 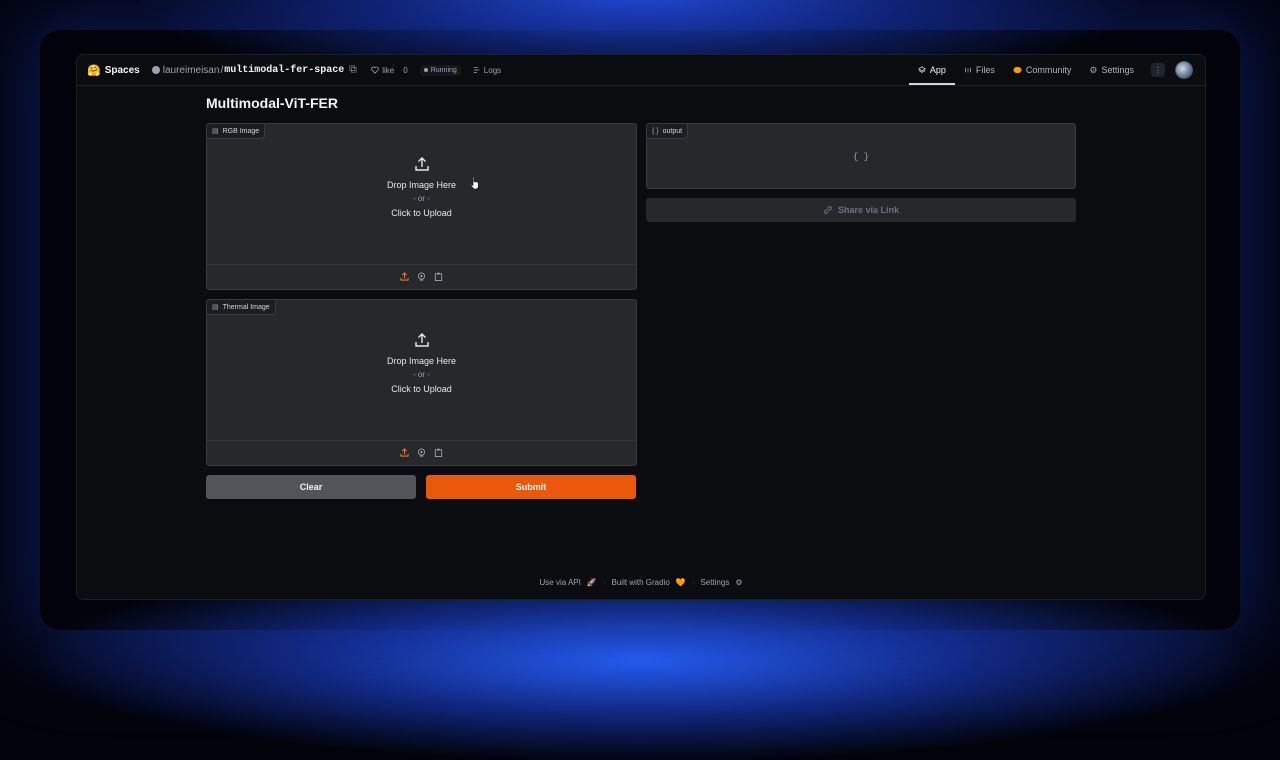 I want to click on use-via-api-link: Use via API, so click(x=560, y=582).